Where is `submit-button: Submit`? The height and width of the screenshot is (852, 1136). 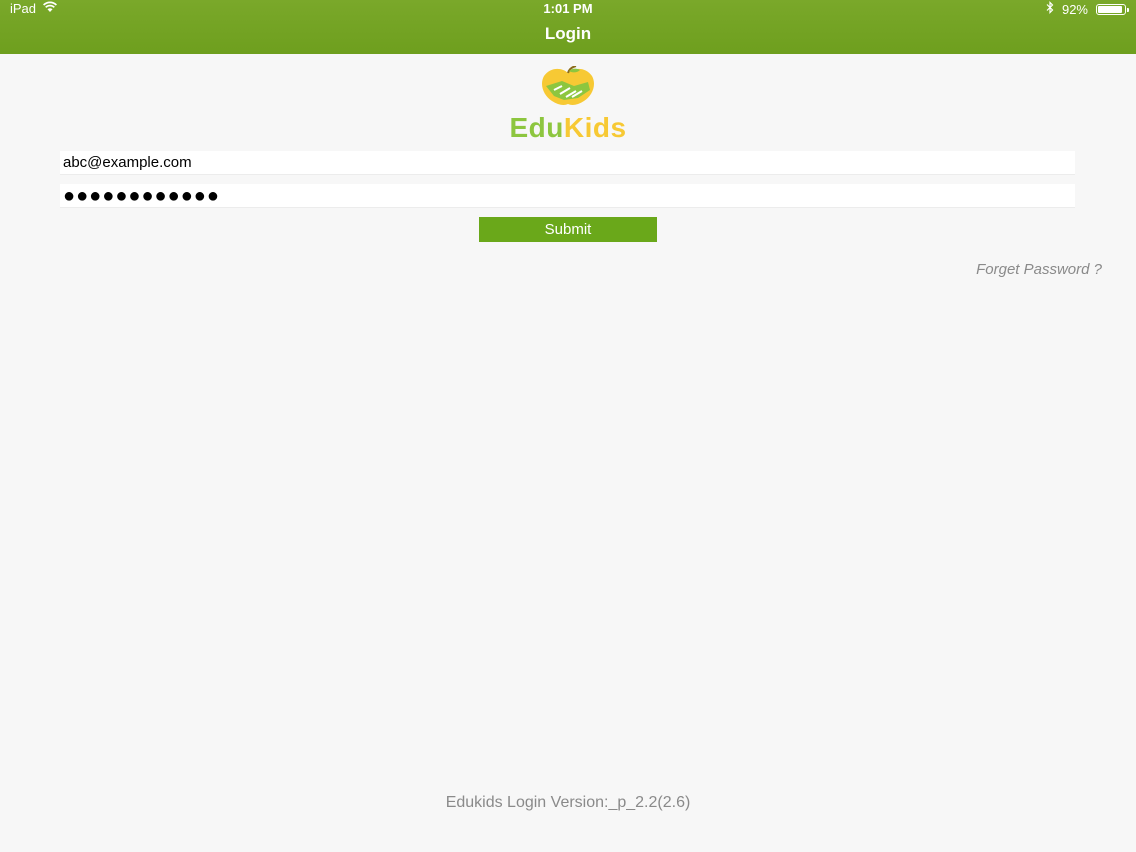
submit-button: Submit is located at coordinates (568, 229).